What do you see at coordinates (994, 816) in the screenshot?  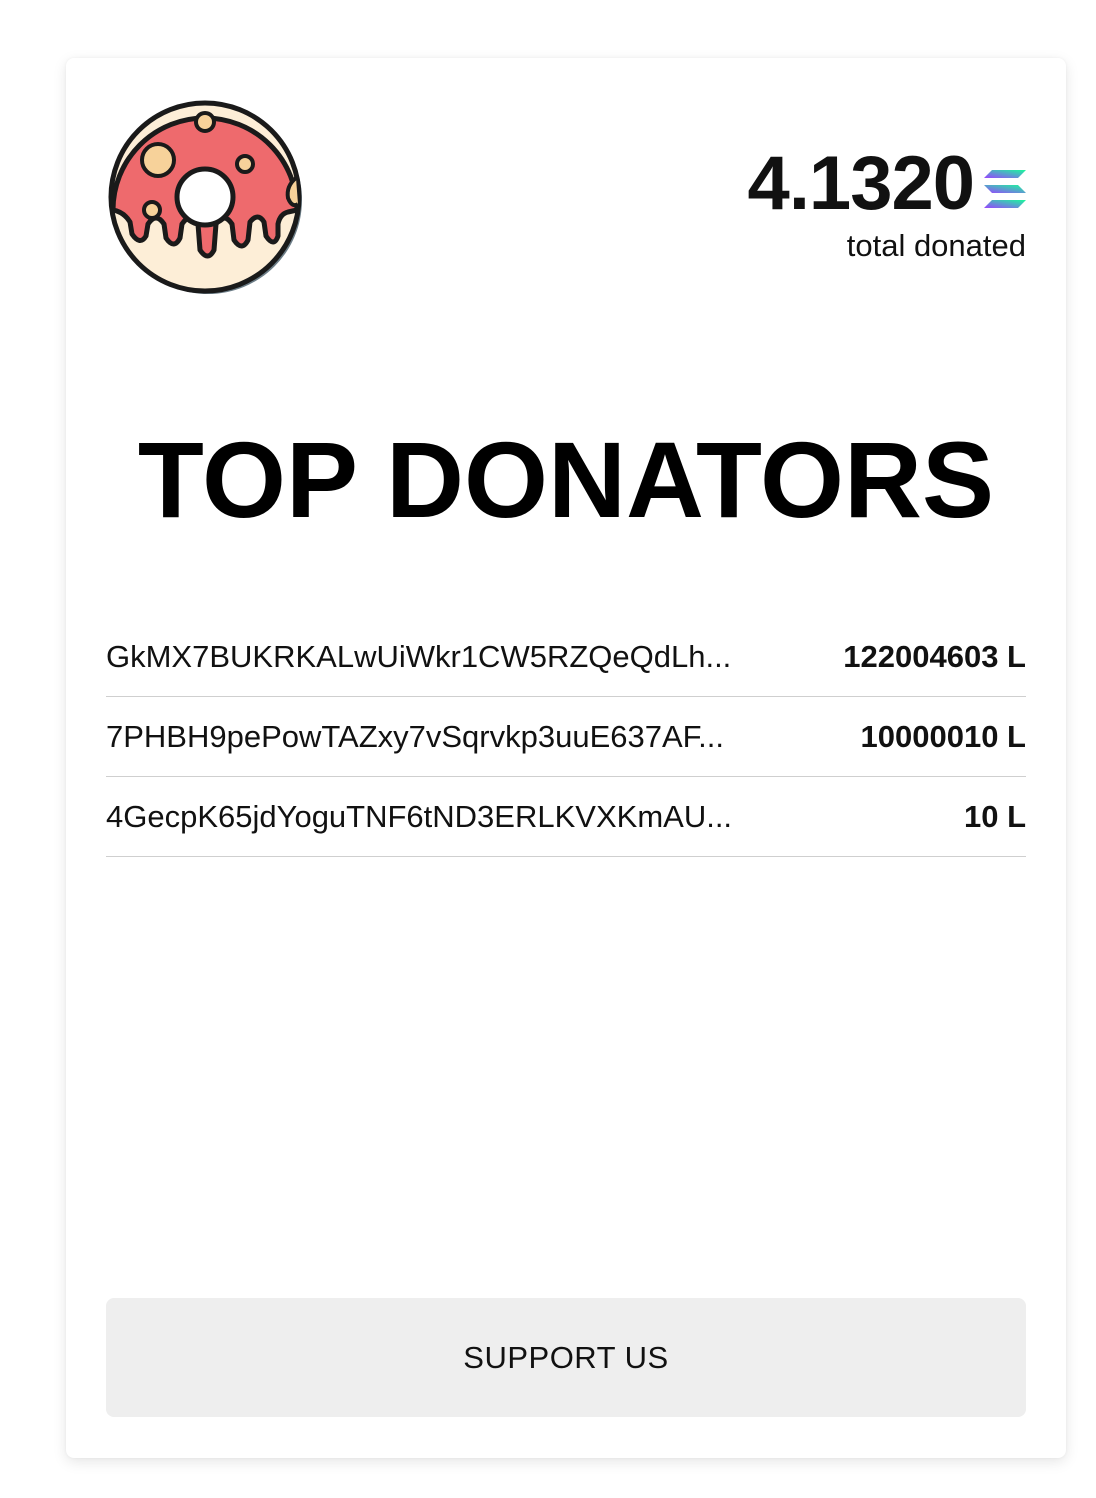 I see `donor-amount: 10 L` at bounding box center [994, 816].